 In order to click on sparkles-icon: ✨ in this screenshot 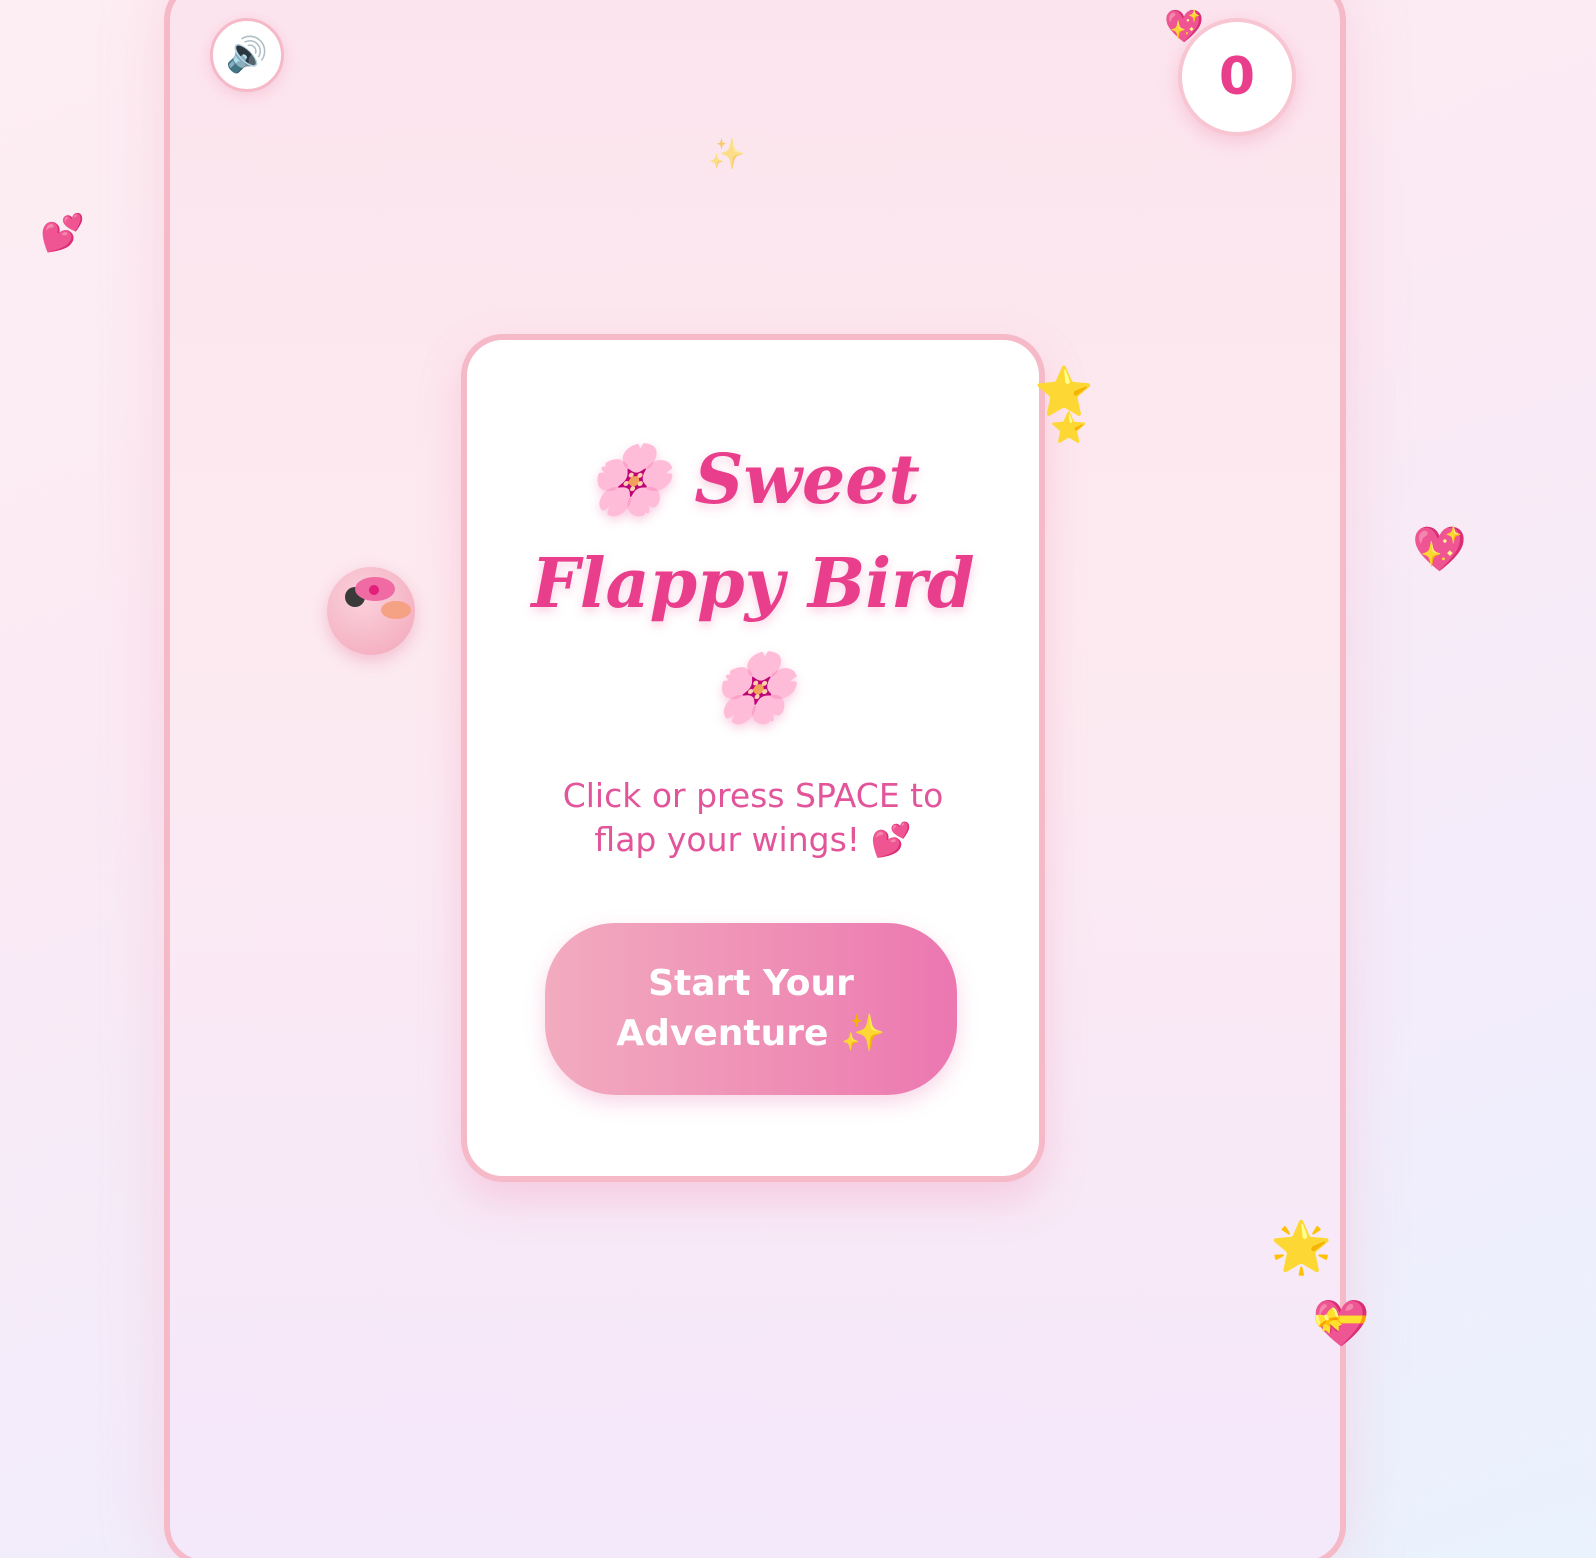, I will do `click(727, 154)`.